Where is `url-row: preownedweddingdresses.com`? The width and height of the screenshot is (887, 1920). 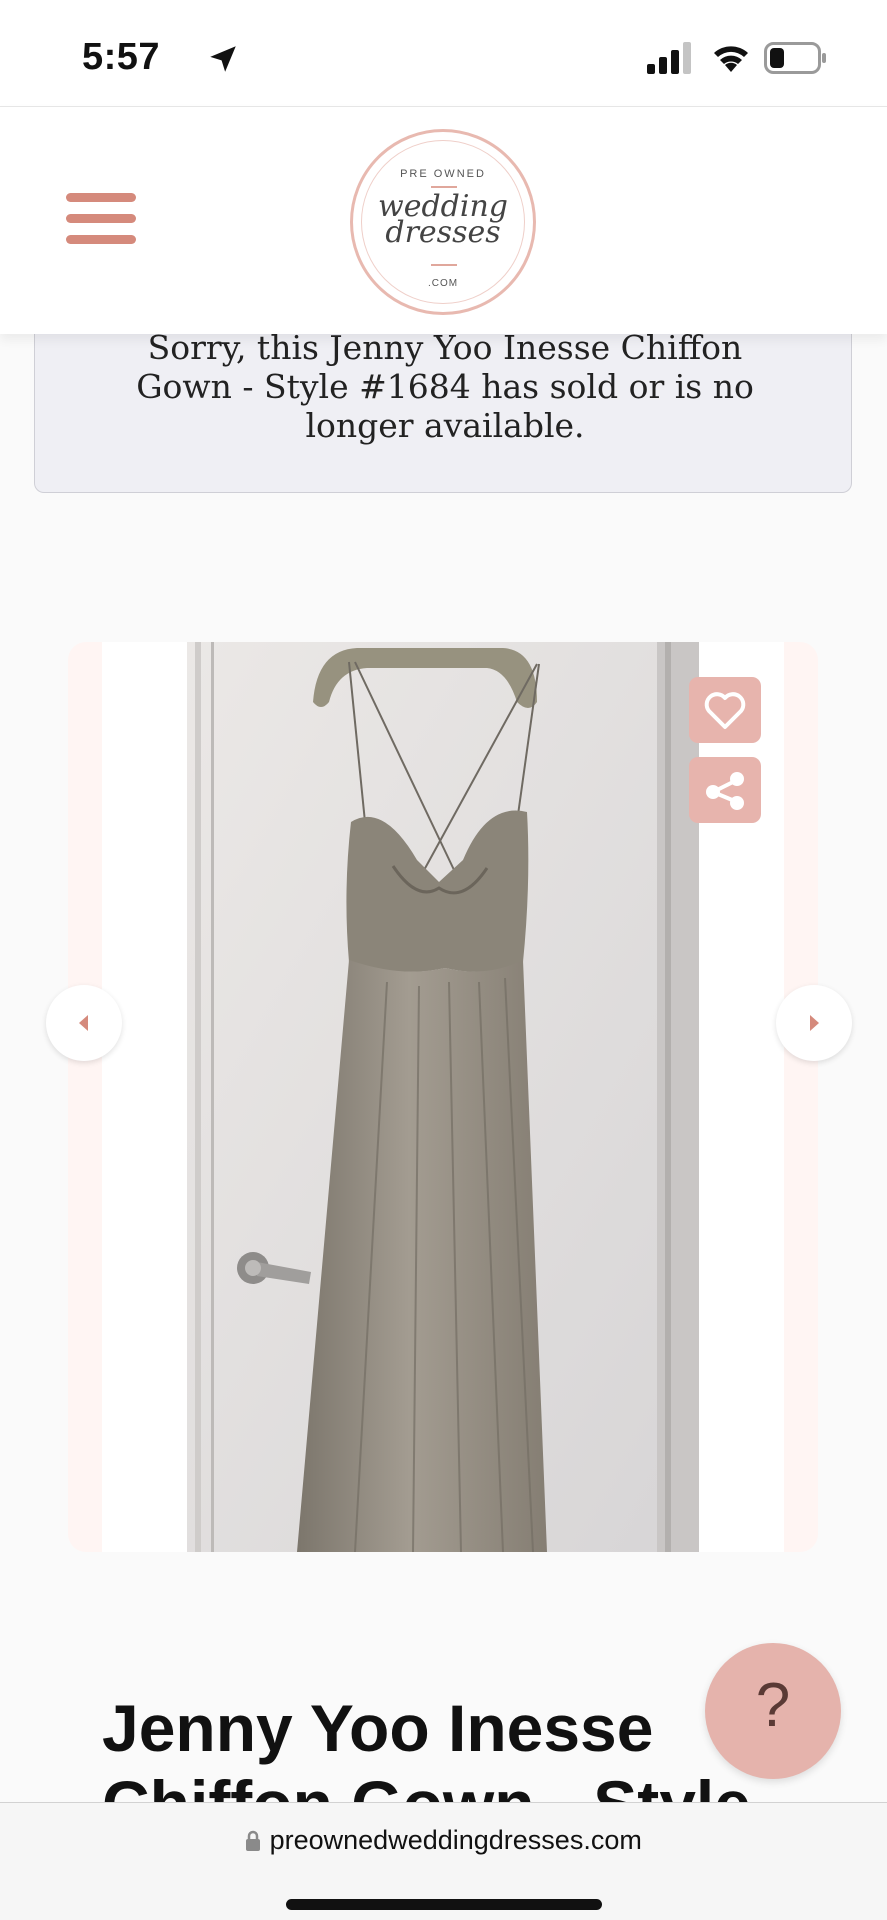 url-row: preownedweddingdresses.com is located at coordinates (443, 1846).